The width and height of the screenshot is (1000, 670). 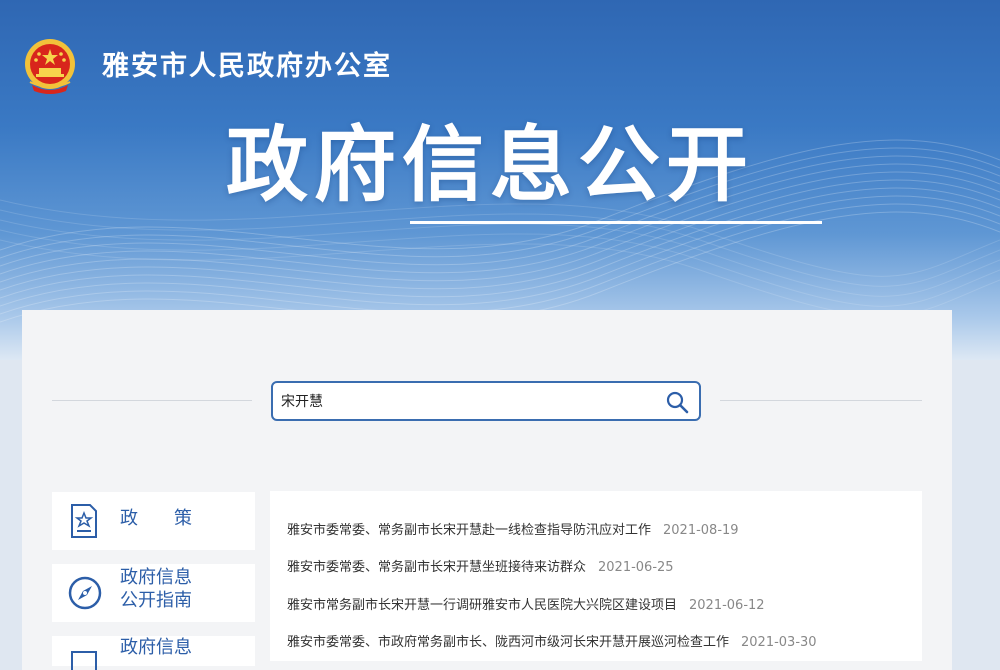 I want to click on compass-icon, so click(x=85, y=593).